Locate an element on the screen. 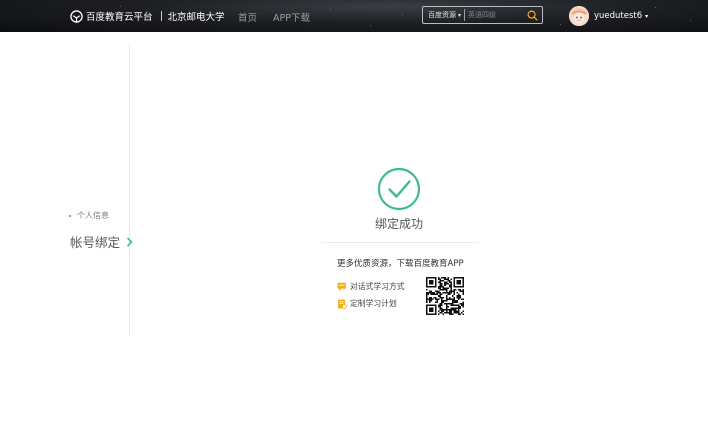 The width and height of the screenshot is (708, 445). app-promo-text: 更多优质资源，下载百度教育APP is located at coordinates (400, 264).